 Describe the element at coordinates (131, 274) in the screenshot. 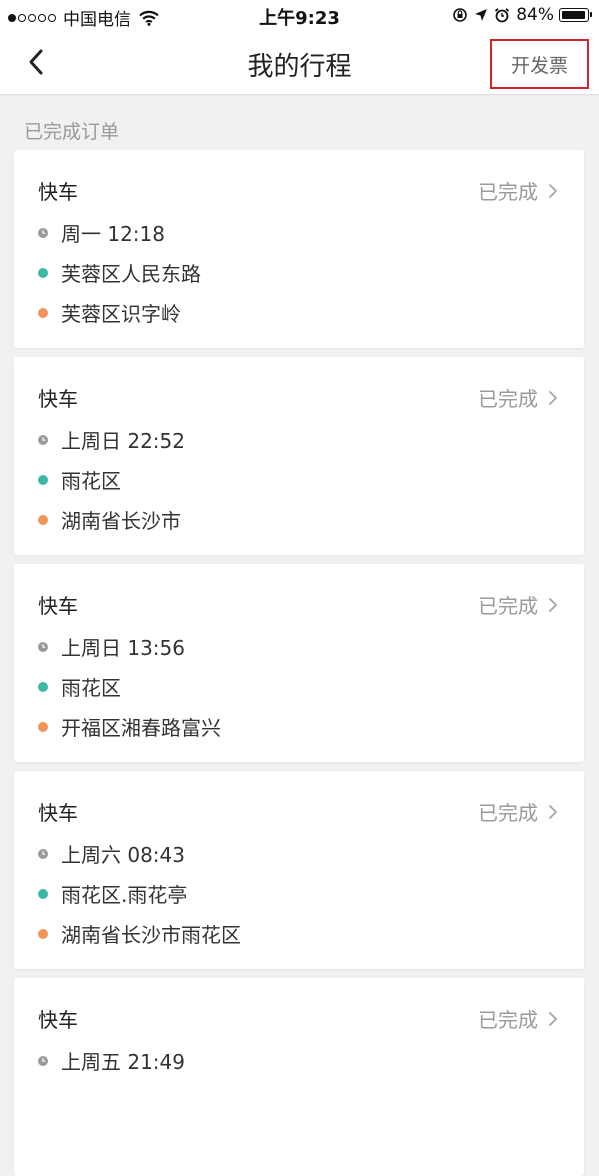

I see `pickup-location: 芙蓉区人民东路` at that location.